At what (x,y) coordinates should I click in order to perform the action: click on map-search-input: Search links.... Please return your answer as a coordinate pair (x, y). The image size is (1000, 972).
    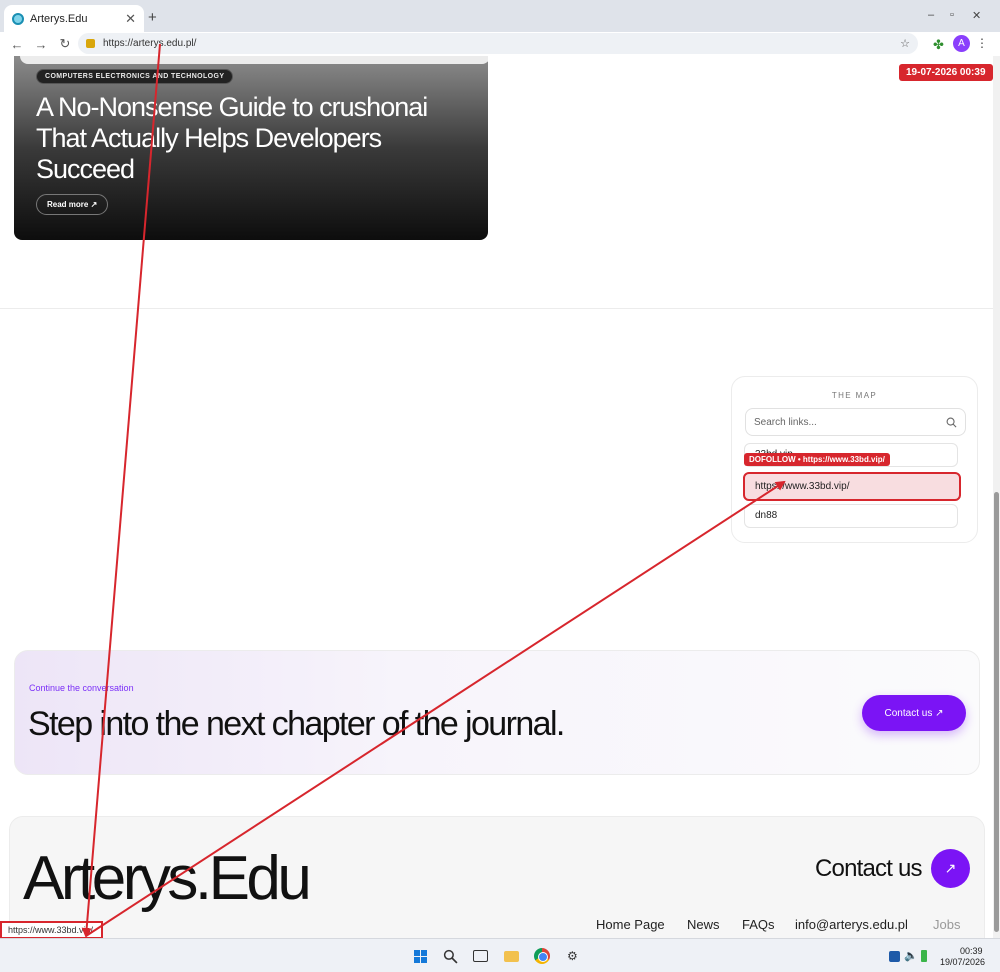
    Looking at the image, I should click on (855, 422).